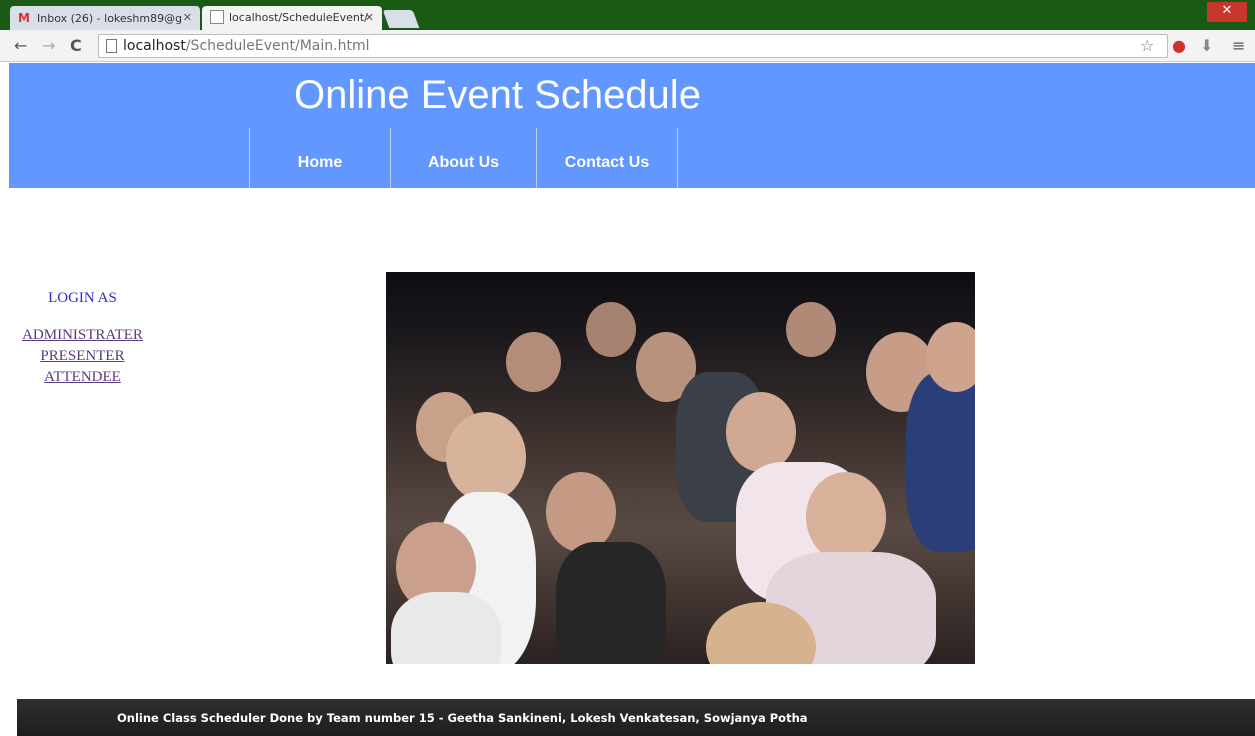  I want to click on reload-icon: C, so click(76, 46).